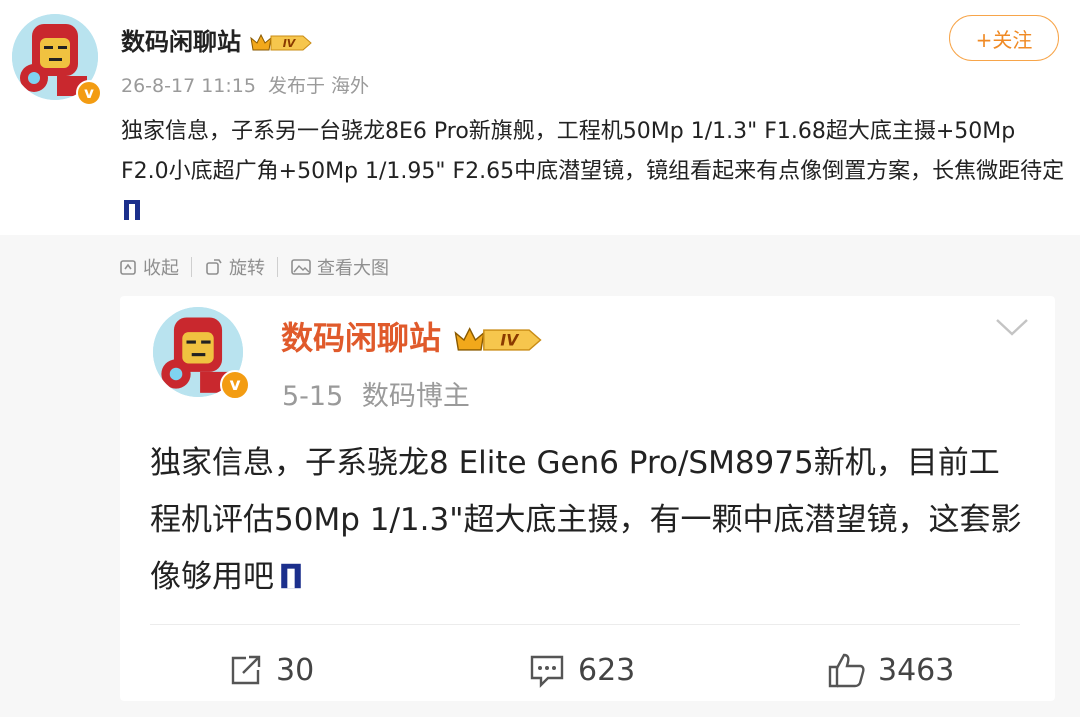 Image resolution: width=1080 pixels, height=717 pixels. I want to click on repost-role: 数码博主, so click(415, 396).